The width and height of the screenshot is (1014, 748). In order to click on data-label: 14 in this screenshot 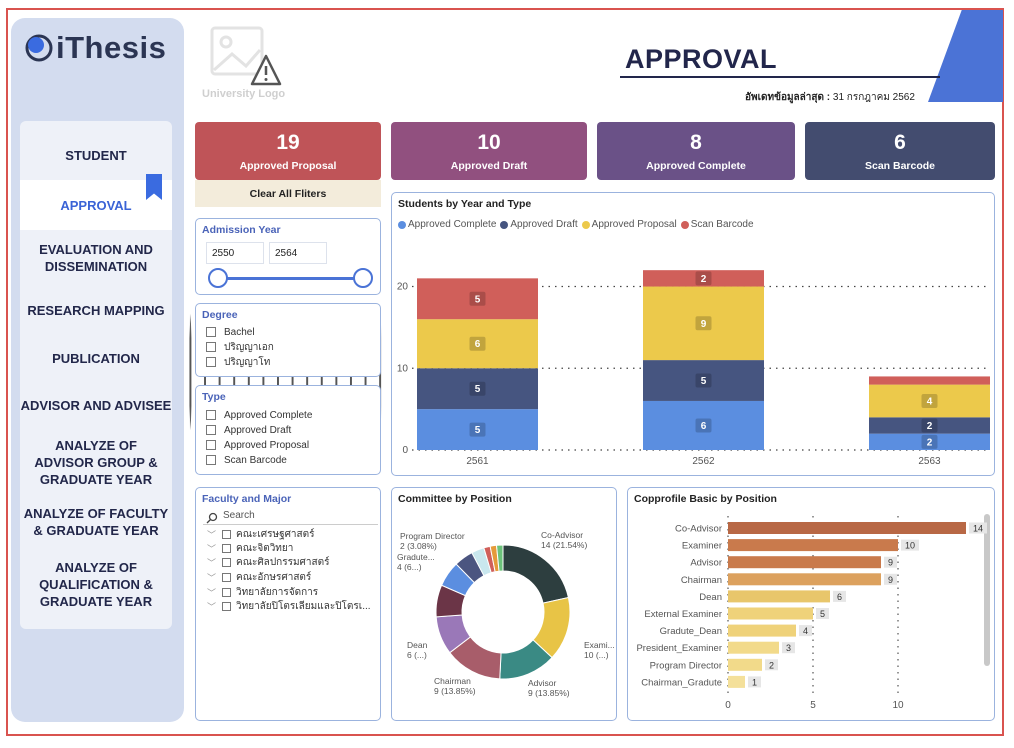, I will do `click(978, 529)`.